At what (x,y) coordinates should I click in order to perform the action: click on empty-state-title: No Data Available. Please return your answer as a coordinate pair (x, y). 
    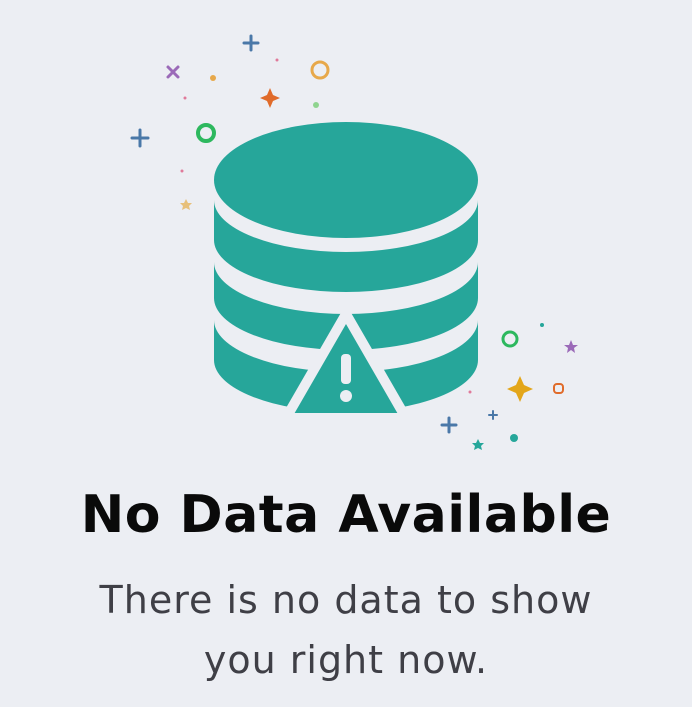
    Looking at the image, I should click on (346, 515).